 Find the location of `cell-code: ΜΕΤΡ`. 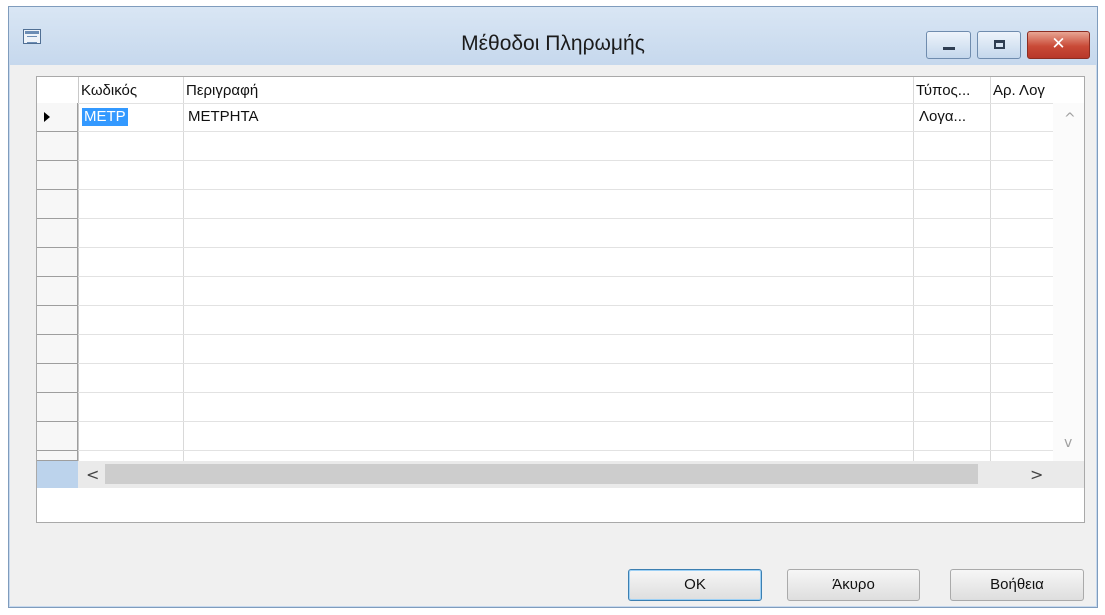

cell-code: ΜΕΤΡ is located at coordinates (105, 117).